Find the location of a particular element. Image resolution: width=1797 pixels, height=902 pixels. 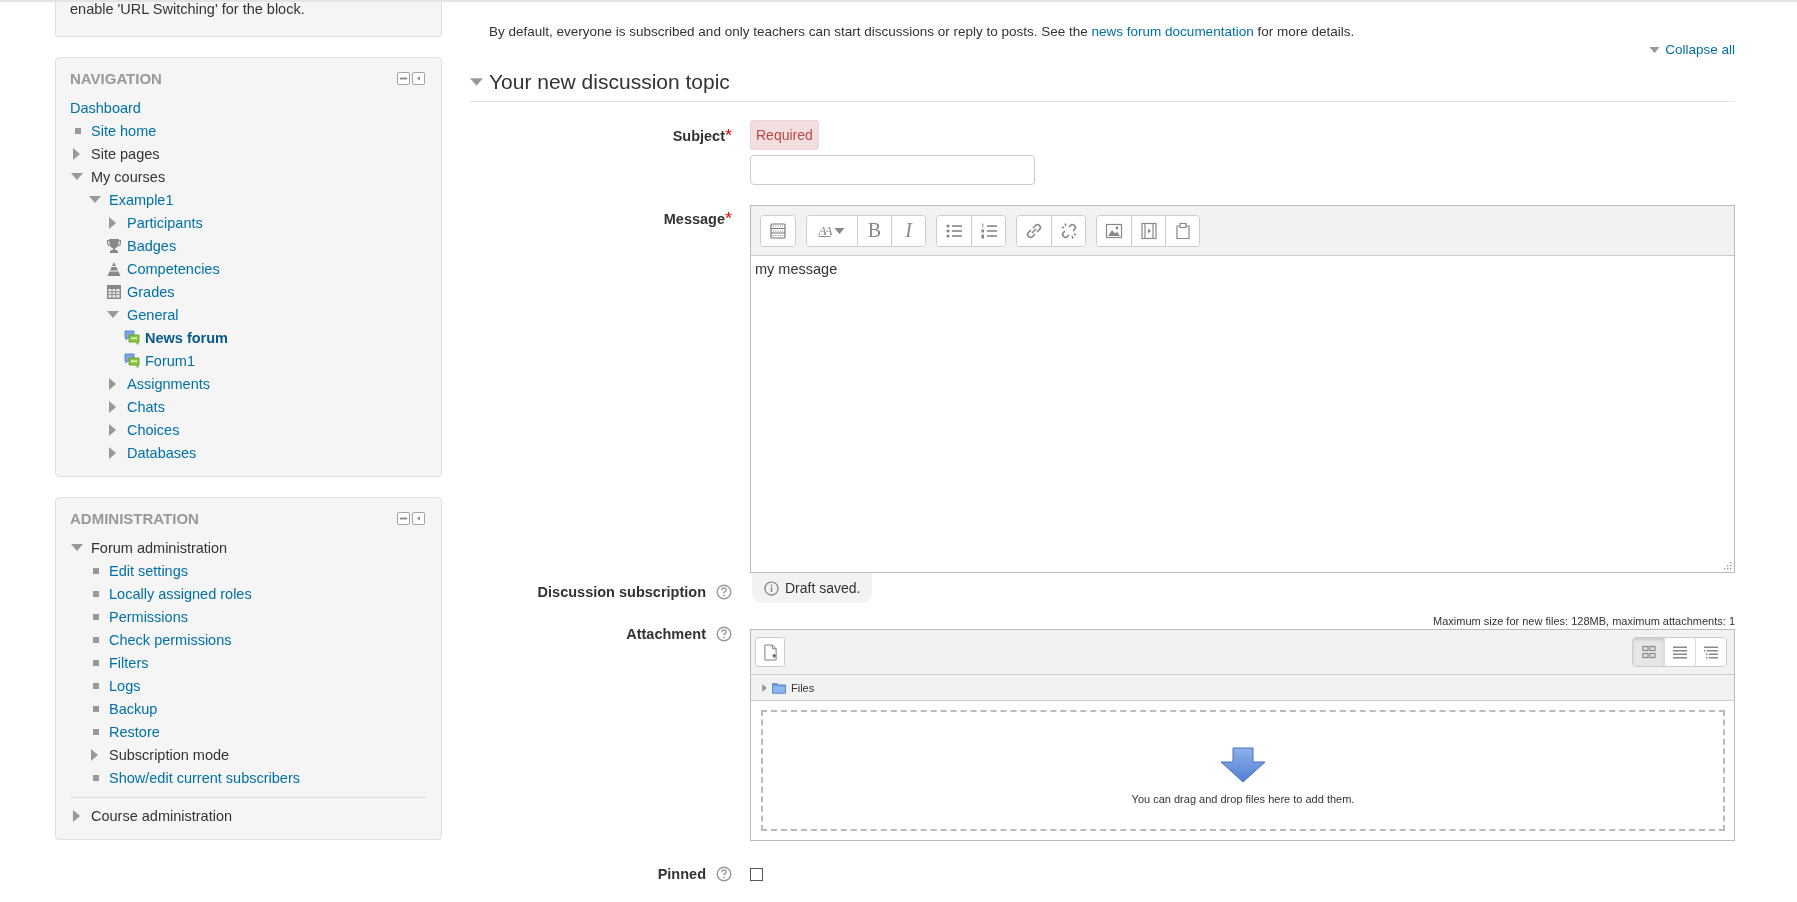

draft-text: Draft saved. is located at coordinates (823, 588).